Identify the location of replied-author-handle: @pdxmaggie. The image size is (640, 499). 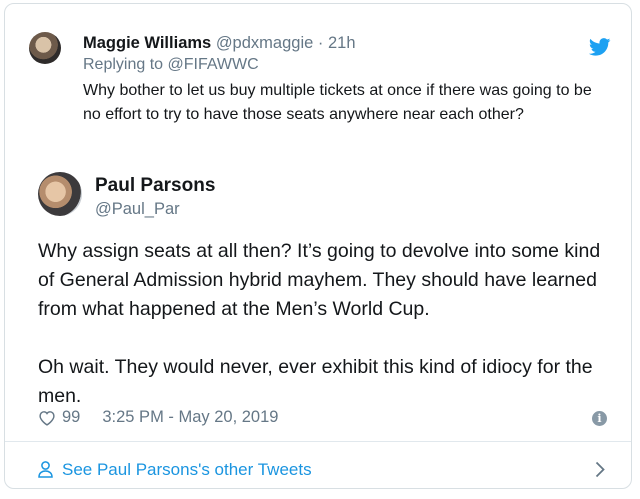
(264, 43).